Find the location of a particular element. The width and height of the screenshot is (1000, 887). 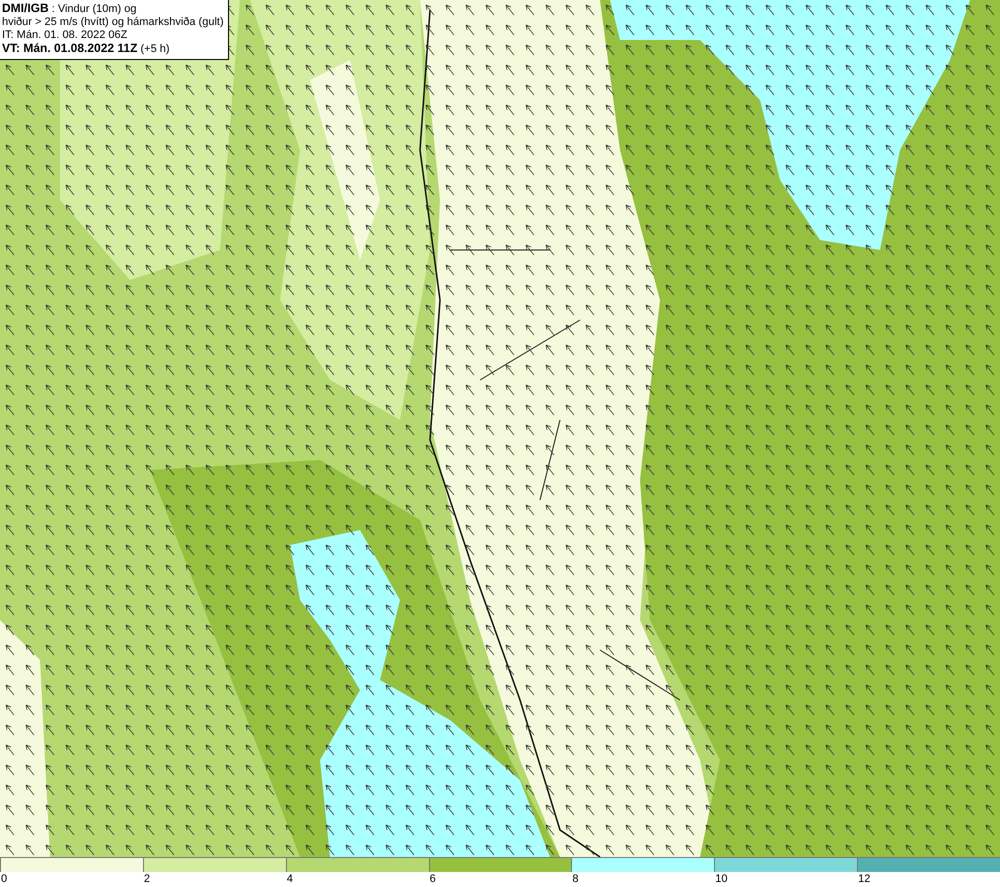

info-line: IT: Mán. 01. 08. 2022 06Z is located at coordinates (65, 35).